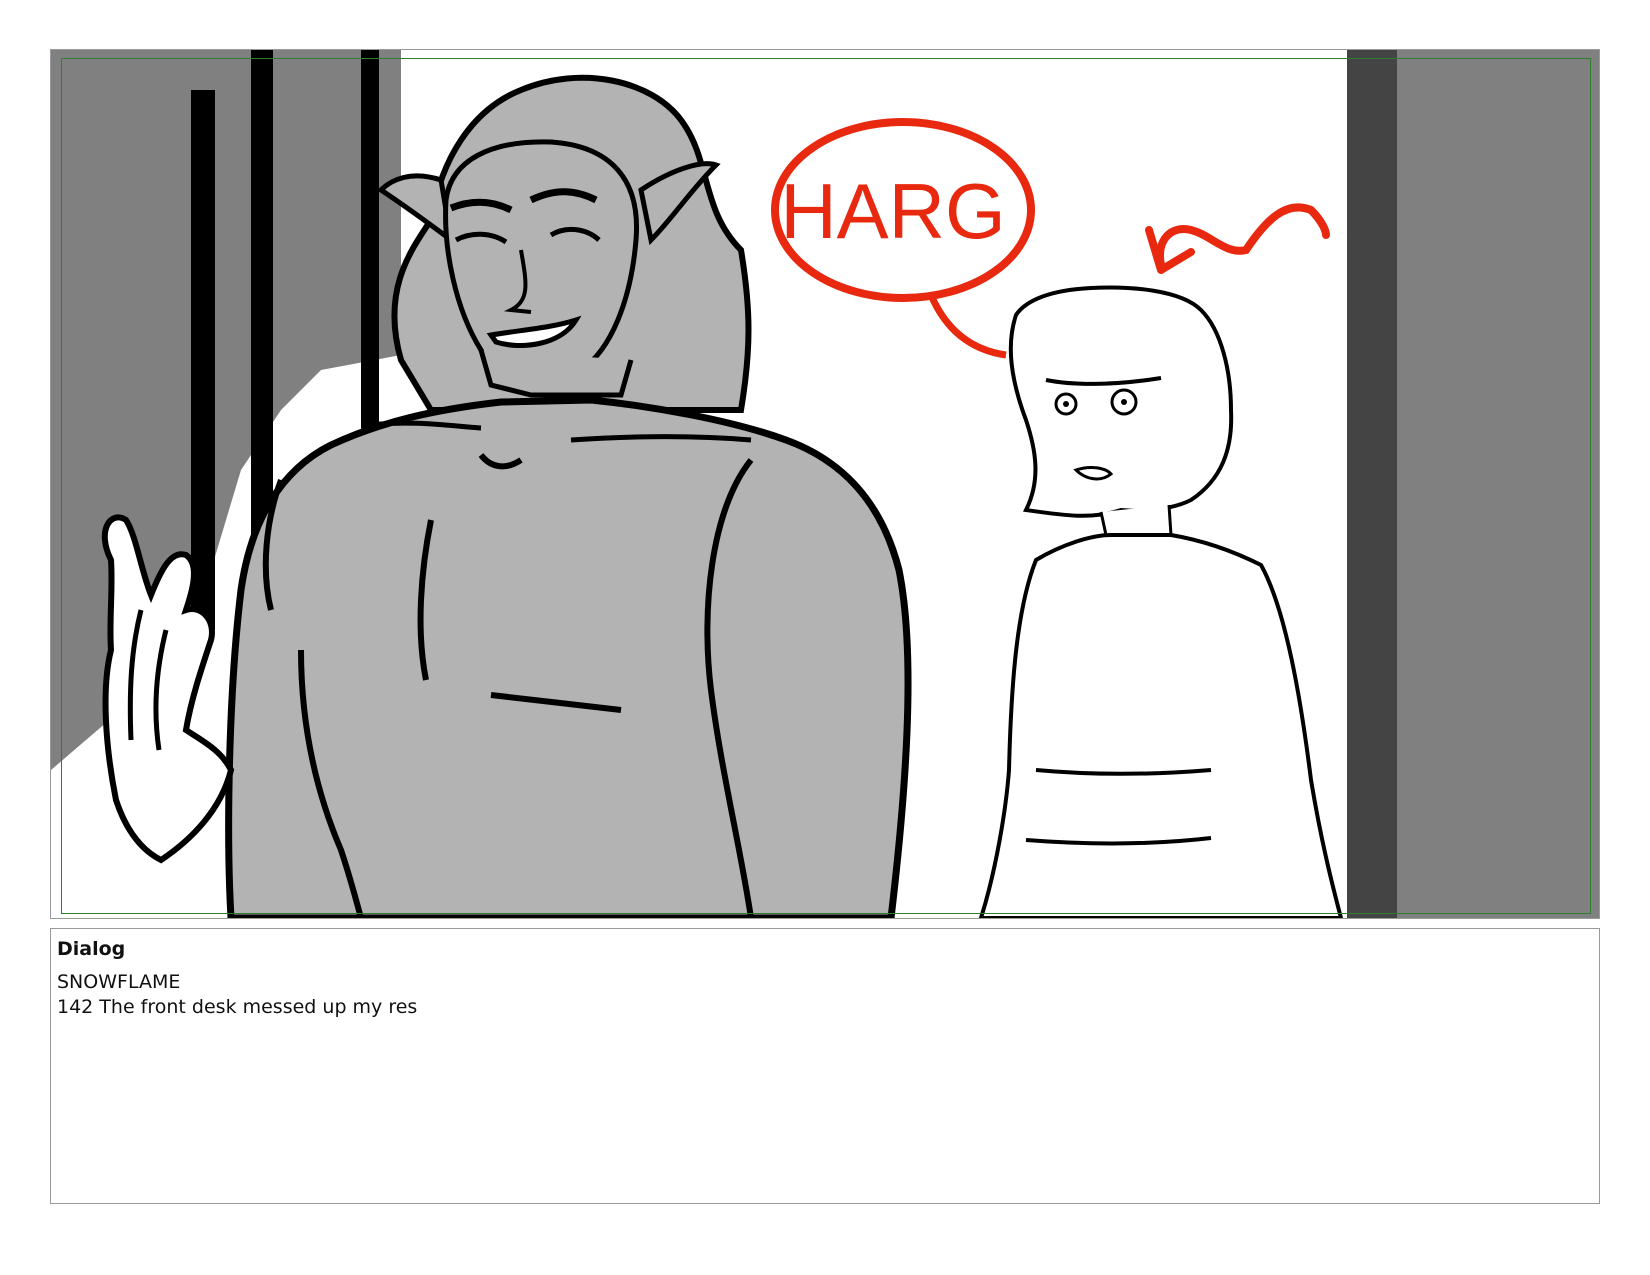 This screenshot has height=1275, width=1650. Describe the element at coordinates (91, 949) in the screenshot. I see `dialog-label: Dialog` at that location.